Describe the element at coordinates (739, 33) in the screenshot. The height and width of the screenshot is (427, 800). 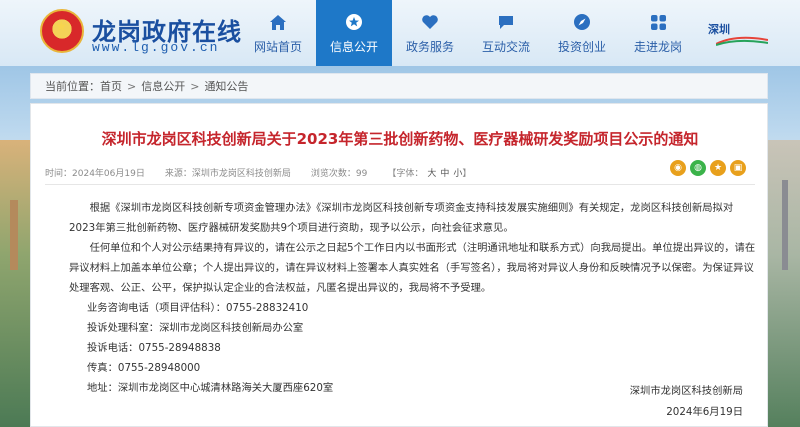
I see `shenzhen-logo: 深圳` at that location.